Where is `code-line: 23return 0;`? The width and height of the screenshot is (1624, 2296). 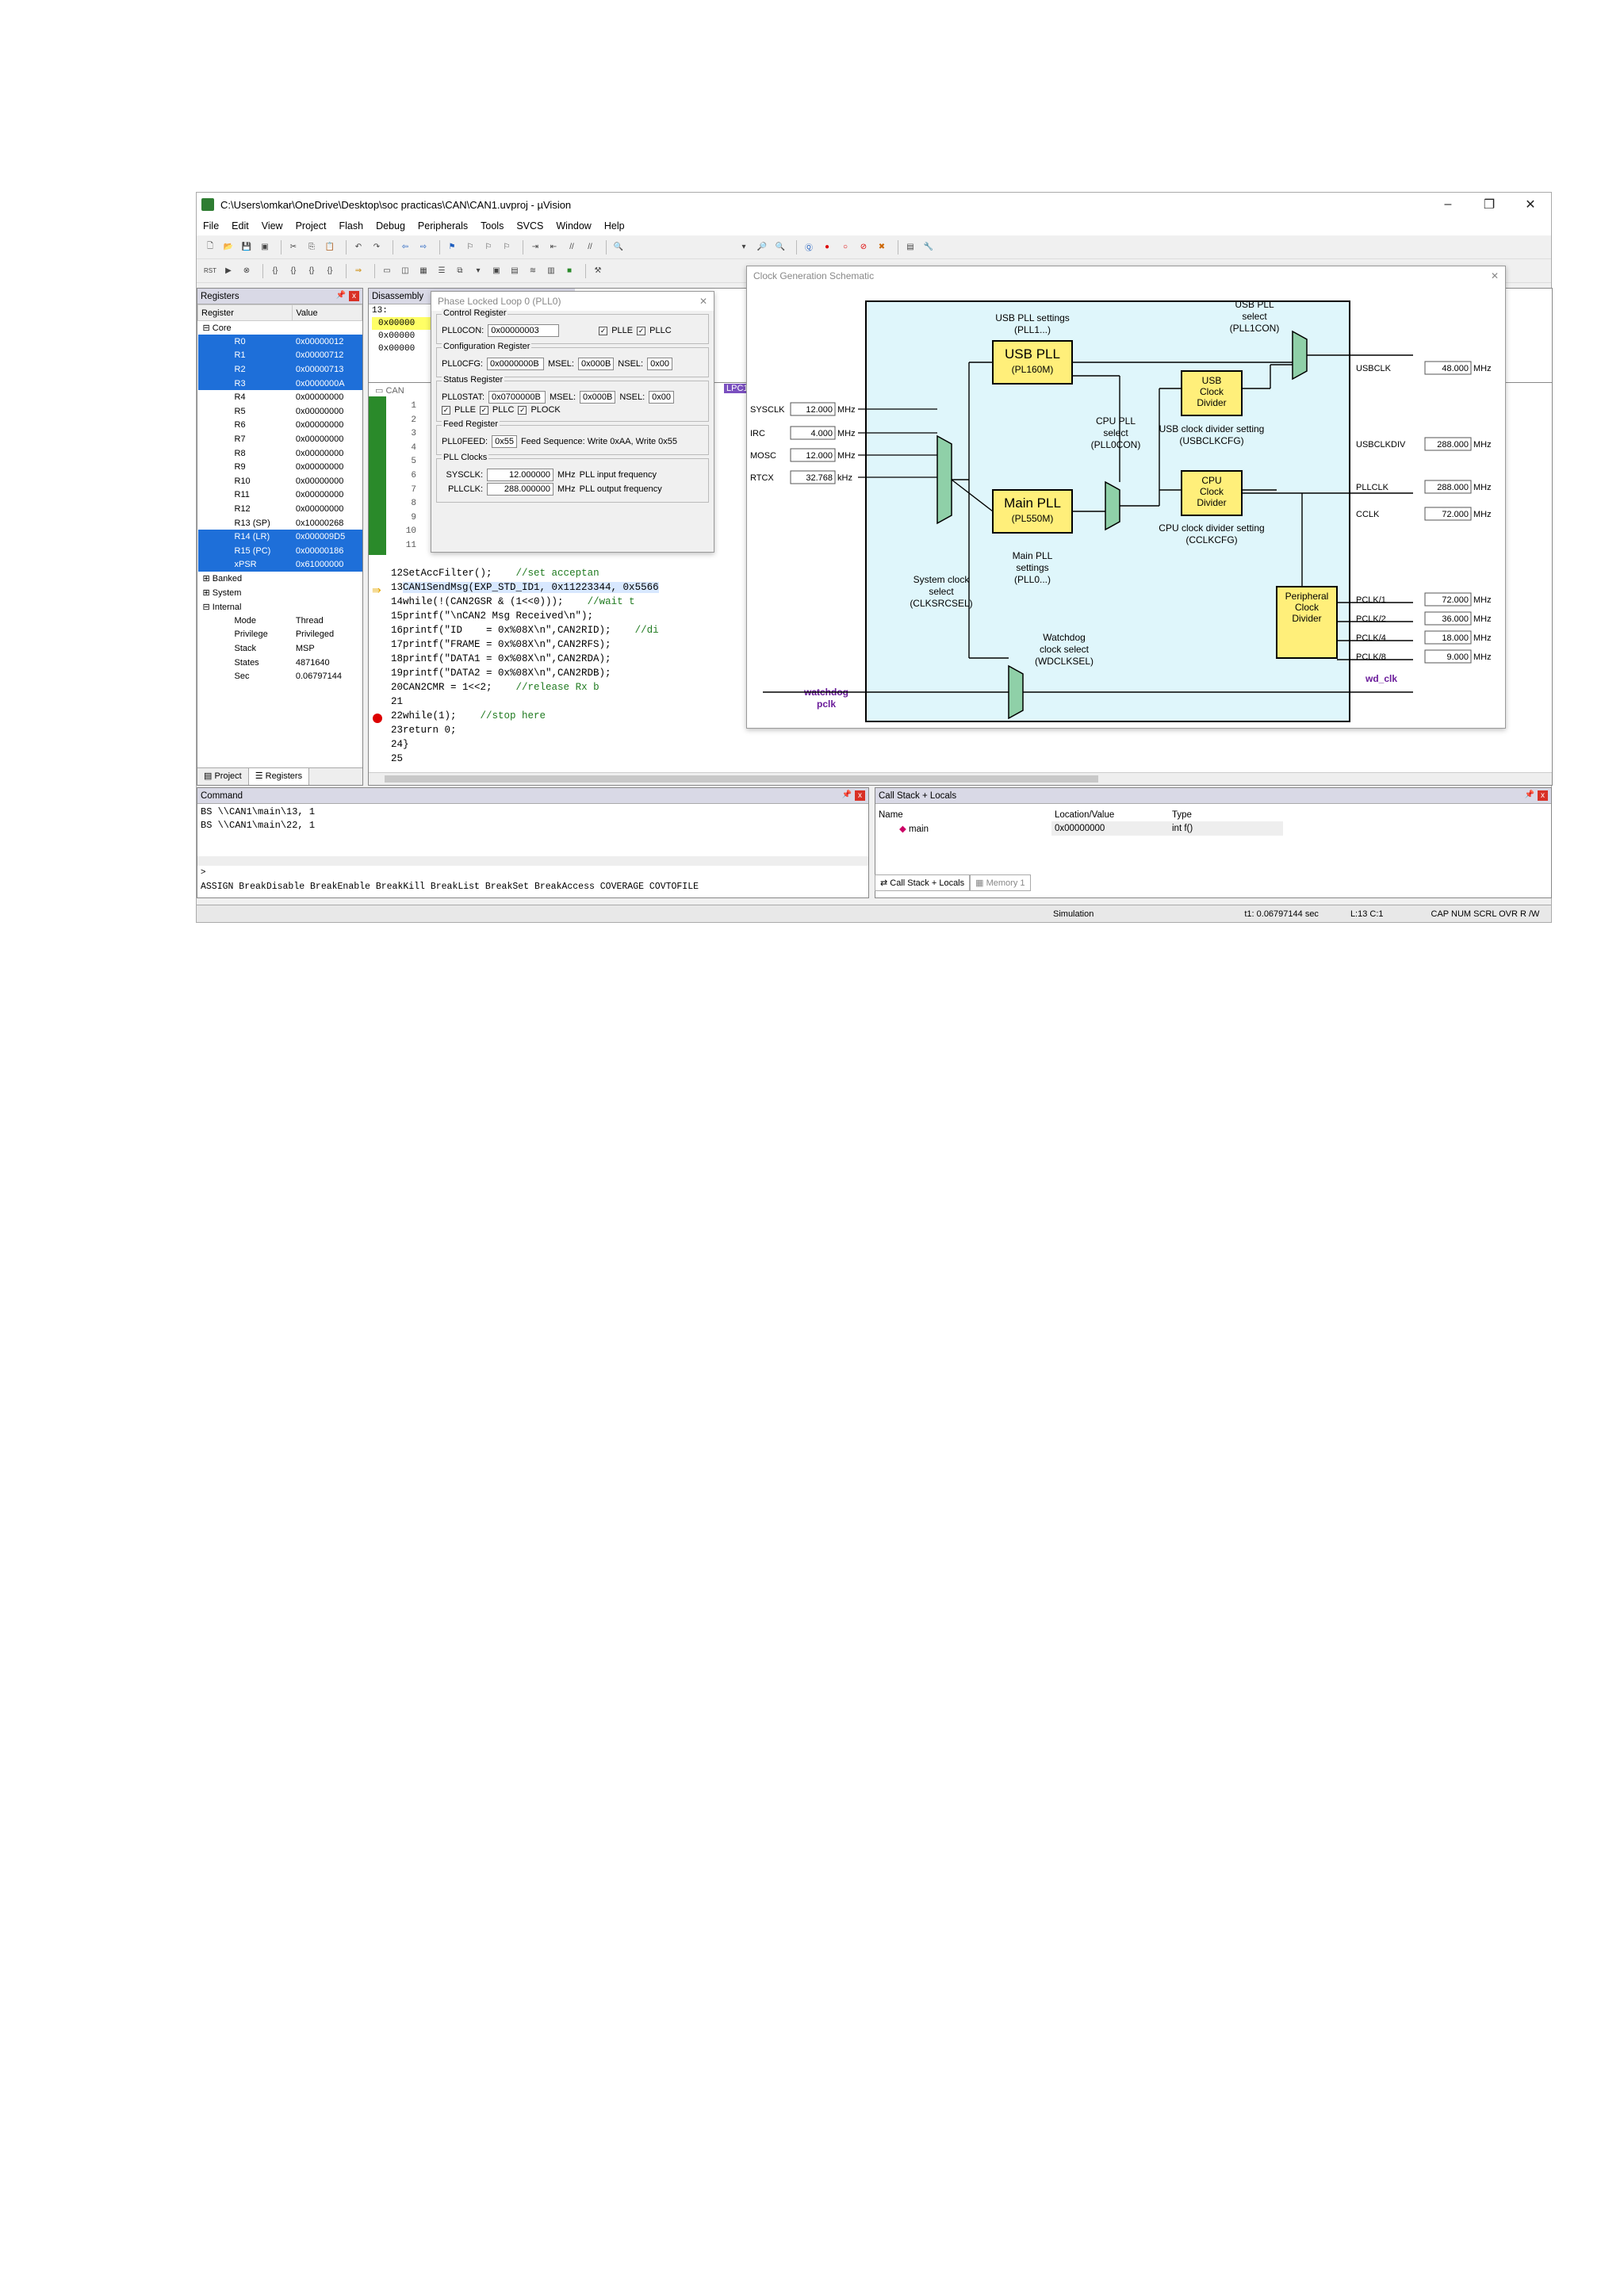 code-line: 23return 0; is located at coordinates (525, 730).